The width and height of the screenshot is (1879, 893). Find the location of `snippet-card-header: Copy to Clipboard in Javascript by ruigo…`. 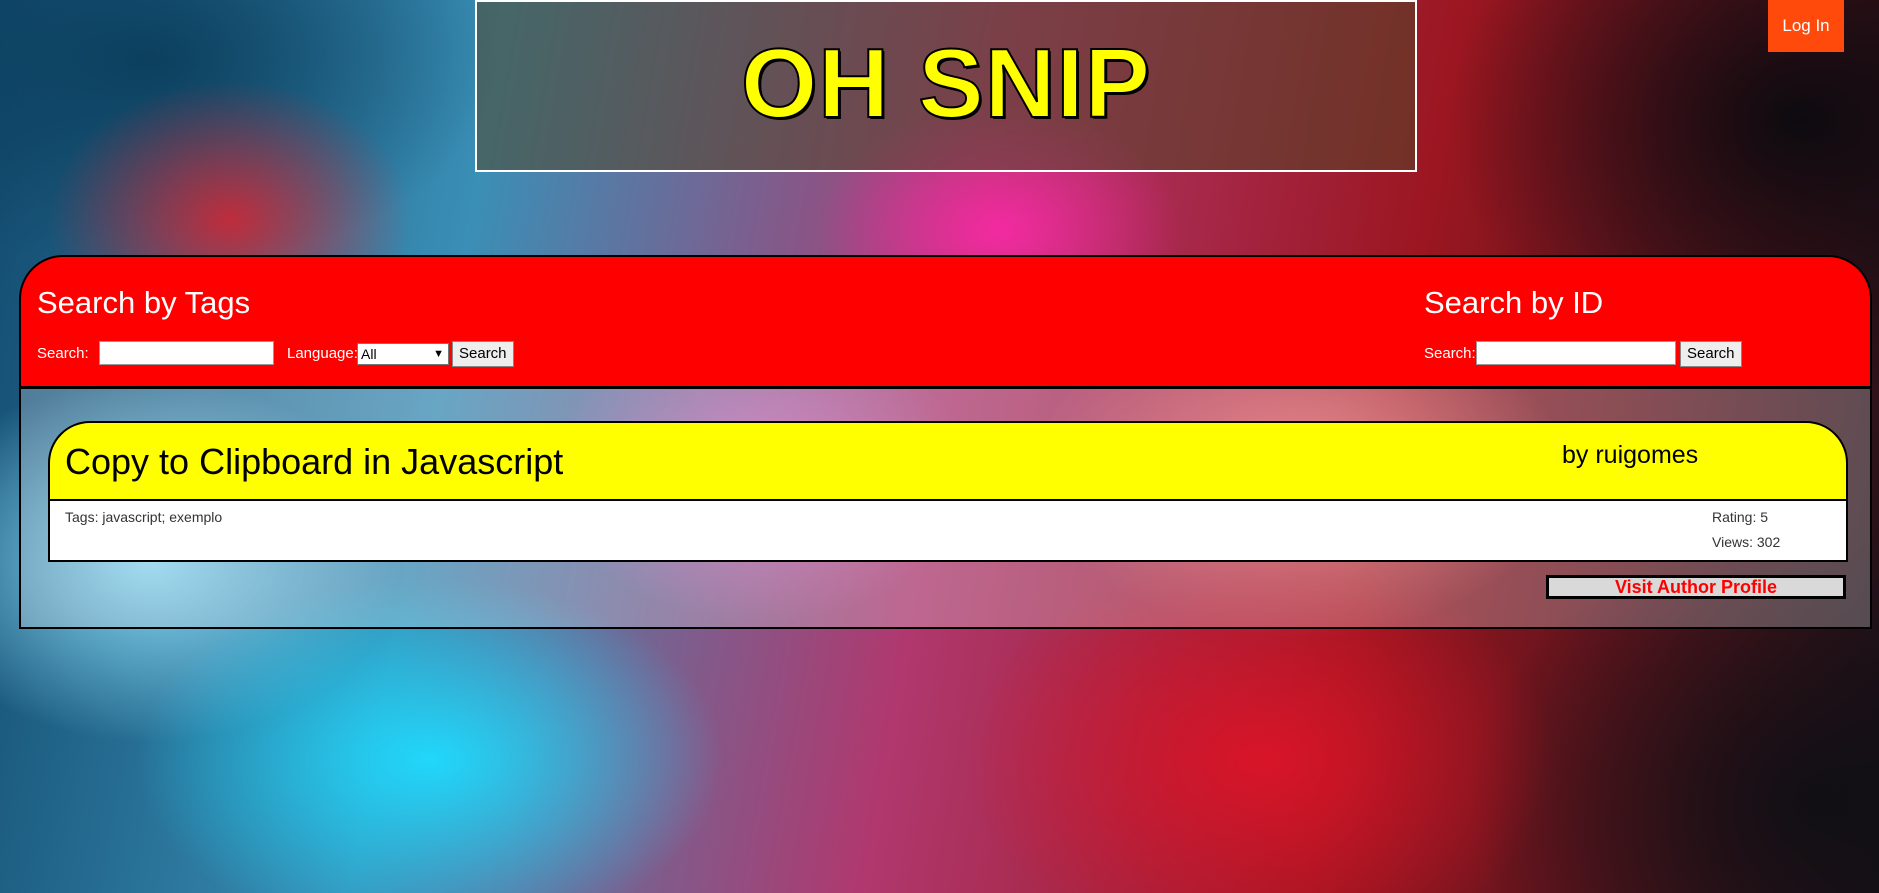

snippet-card-header: Copy to Clipboard in Javascript by ruigo… is located at coordinates (948, 461).